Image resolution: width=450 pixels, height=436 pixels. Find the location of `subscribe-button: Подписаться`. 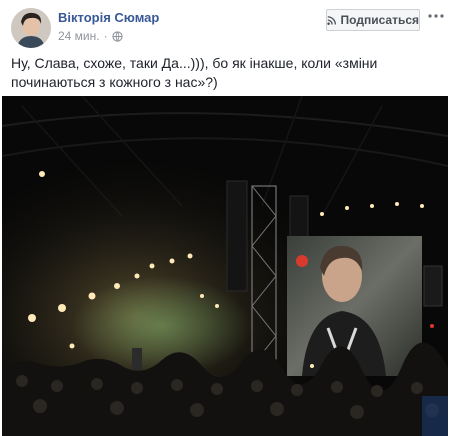

subscribe-button: Подписаться is located at coordinates (373, 20).